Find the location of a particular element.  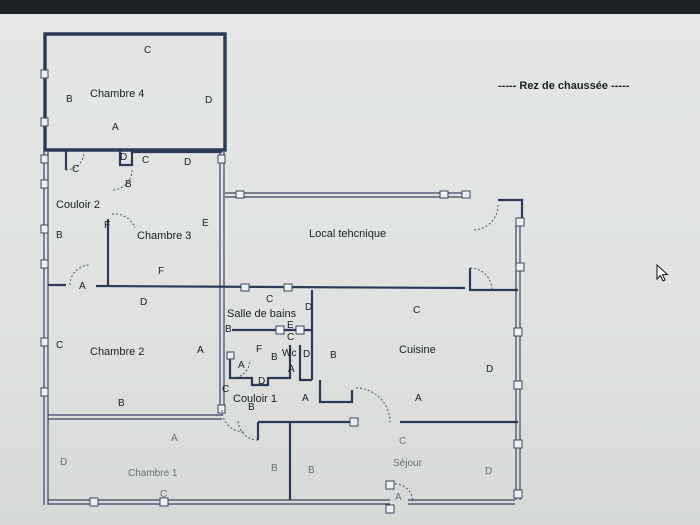

room-chambre-3: Chambre 3 is located at coordinates (164, 236).